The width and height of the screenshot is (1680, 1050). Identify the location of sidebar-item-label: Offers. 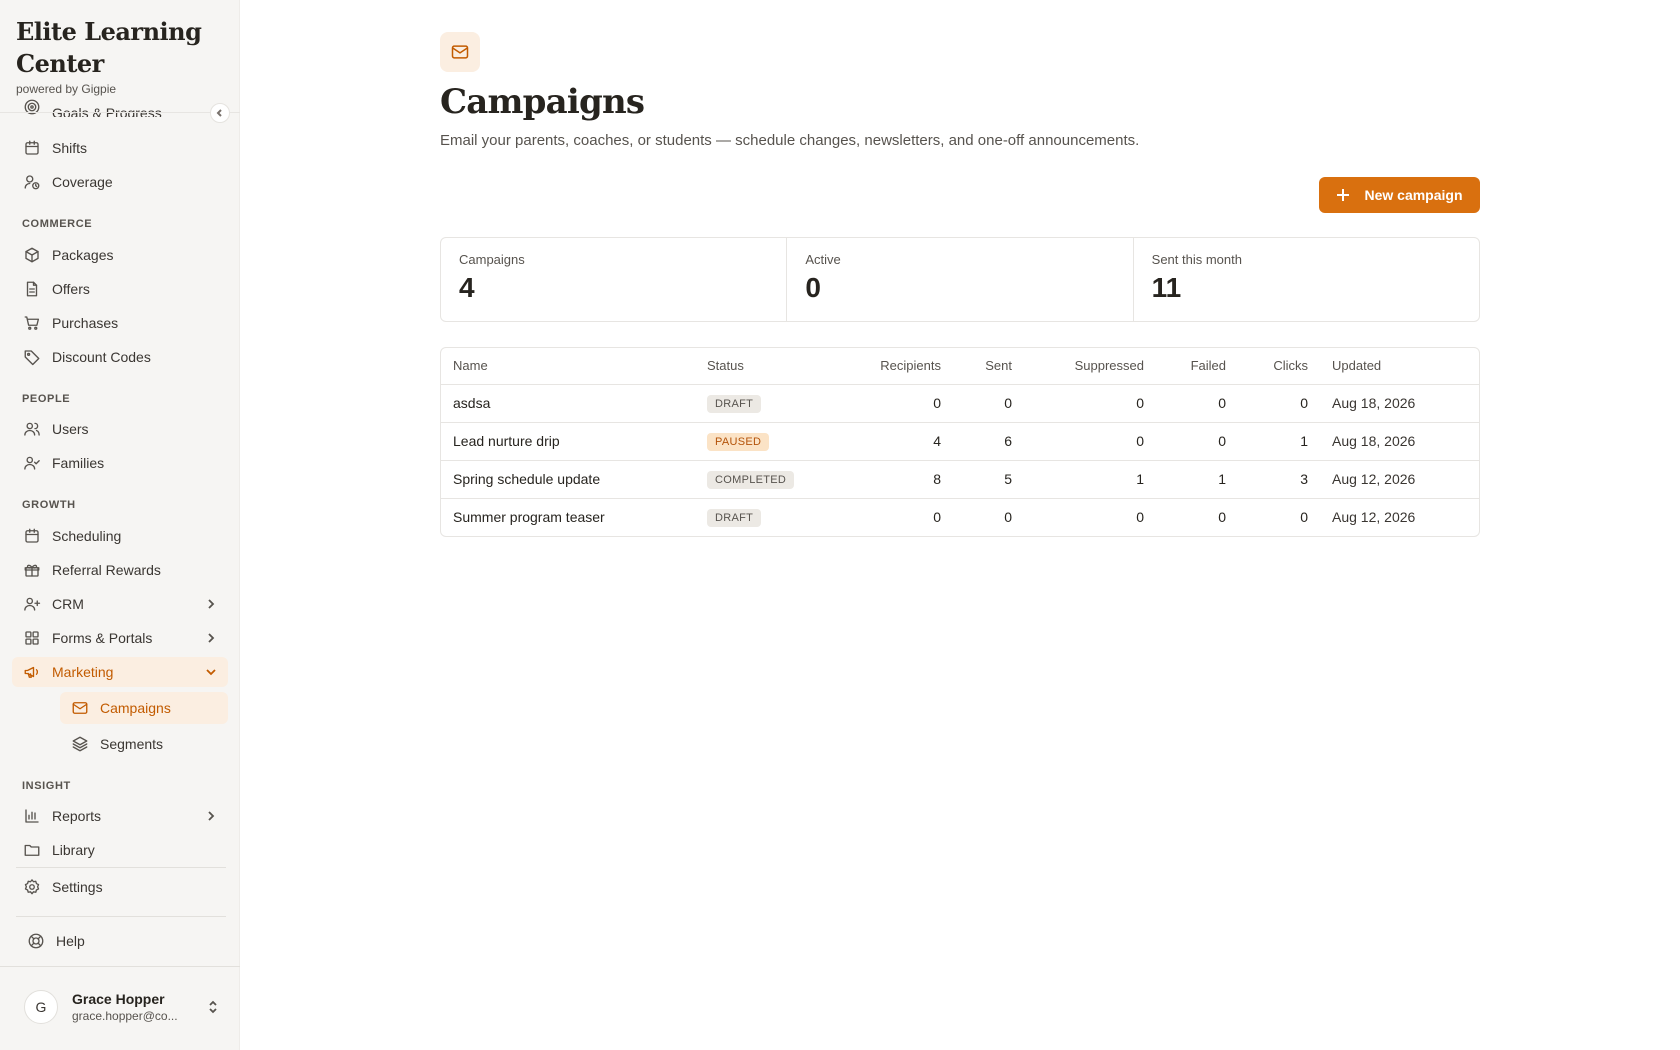
(71, 289).